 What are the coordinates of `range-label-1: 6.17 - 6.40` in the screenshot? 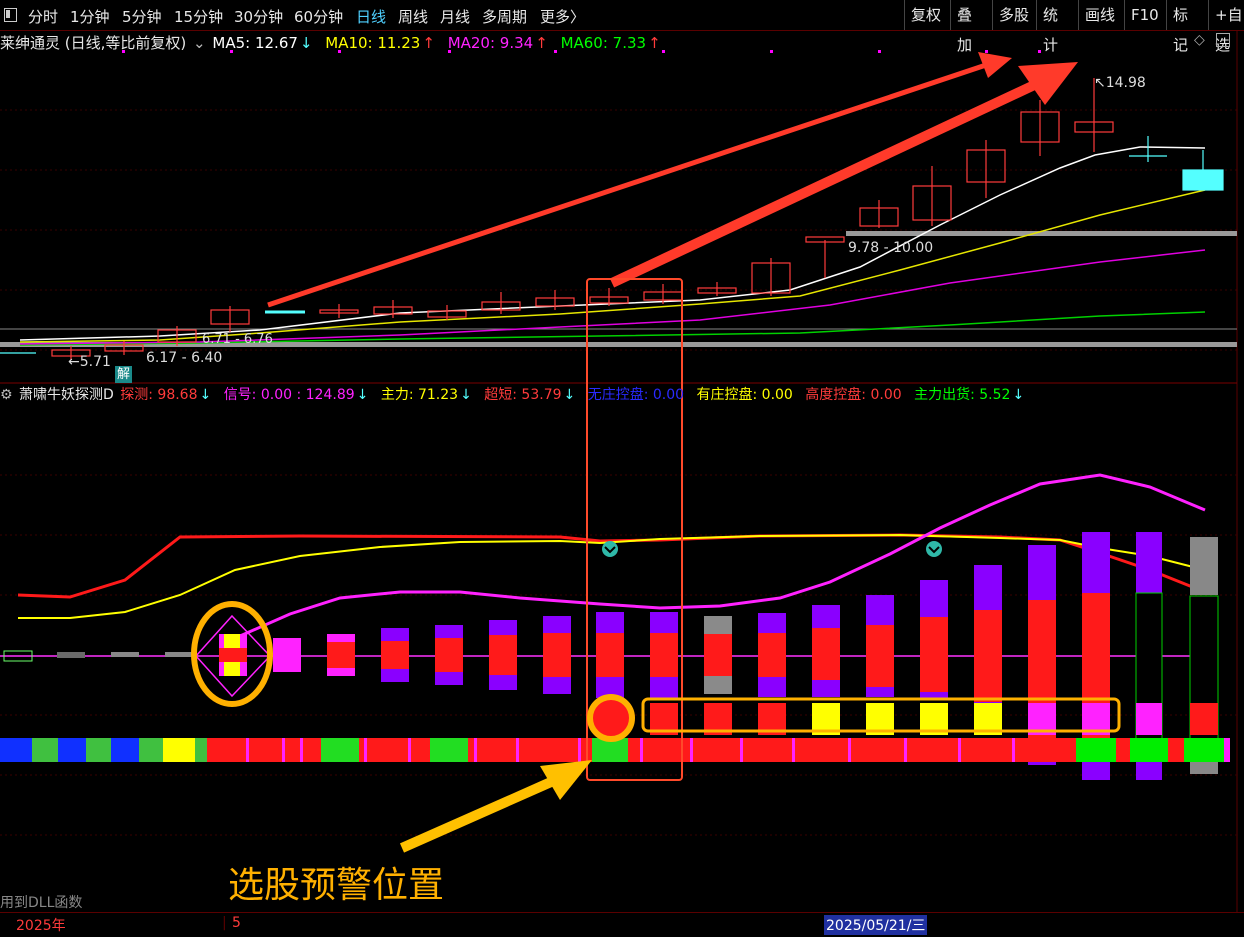 It's located at (184, 358).